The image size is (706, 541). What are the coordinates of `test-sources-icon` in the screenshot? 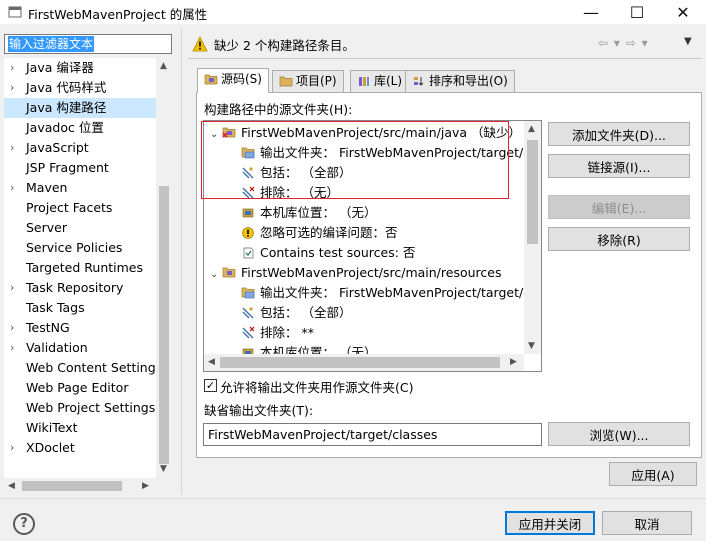 It's located at (248, 253).